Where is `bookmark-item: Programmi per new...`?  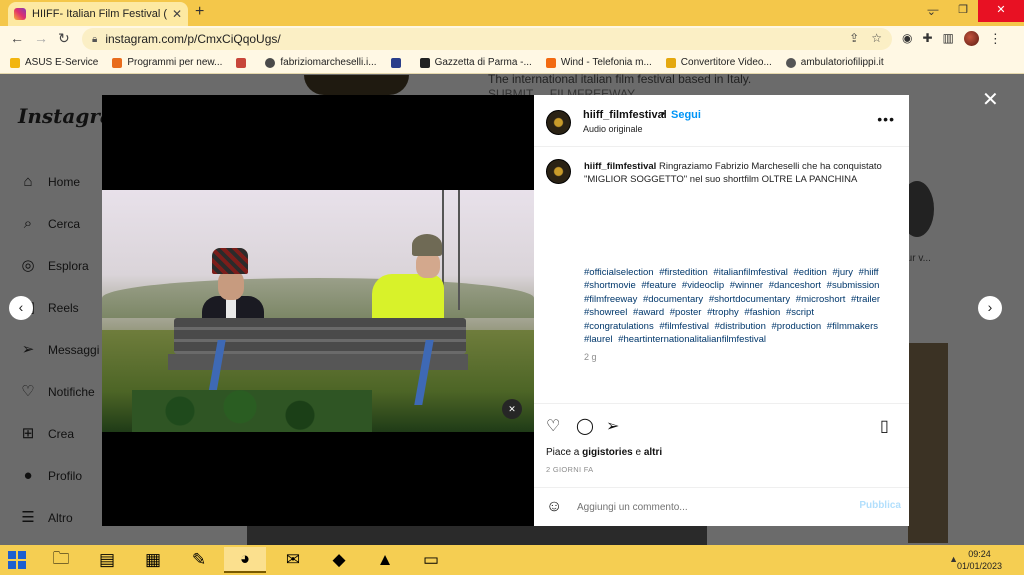
bookmark-item: Programmi per new... is located at coordinates (167, 62).